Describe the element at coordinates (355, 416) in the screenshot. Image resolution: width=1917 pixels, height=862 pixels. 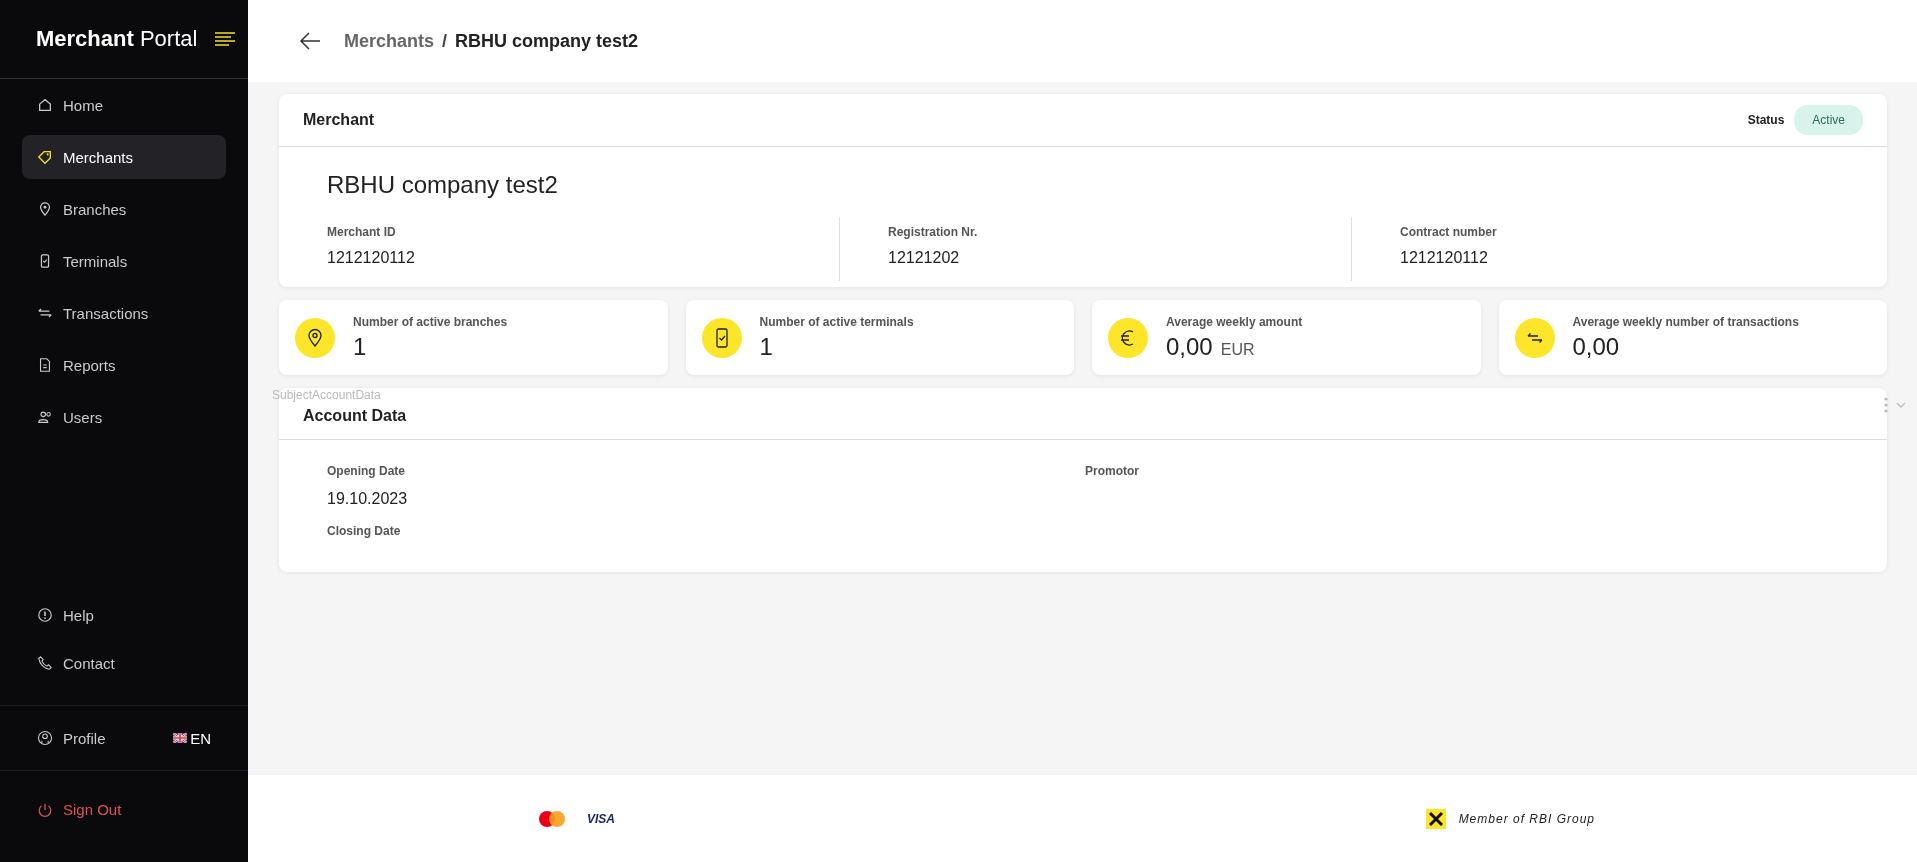
I see `card-title: Account Data` at that location.